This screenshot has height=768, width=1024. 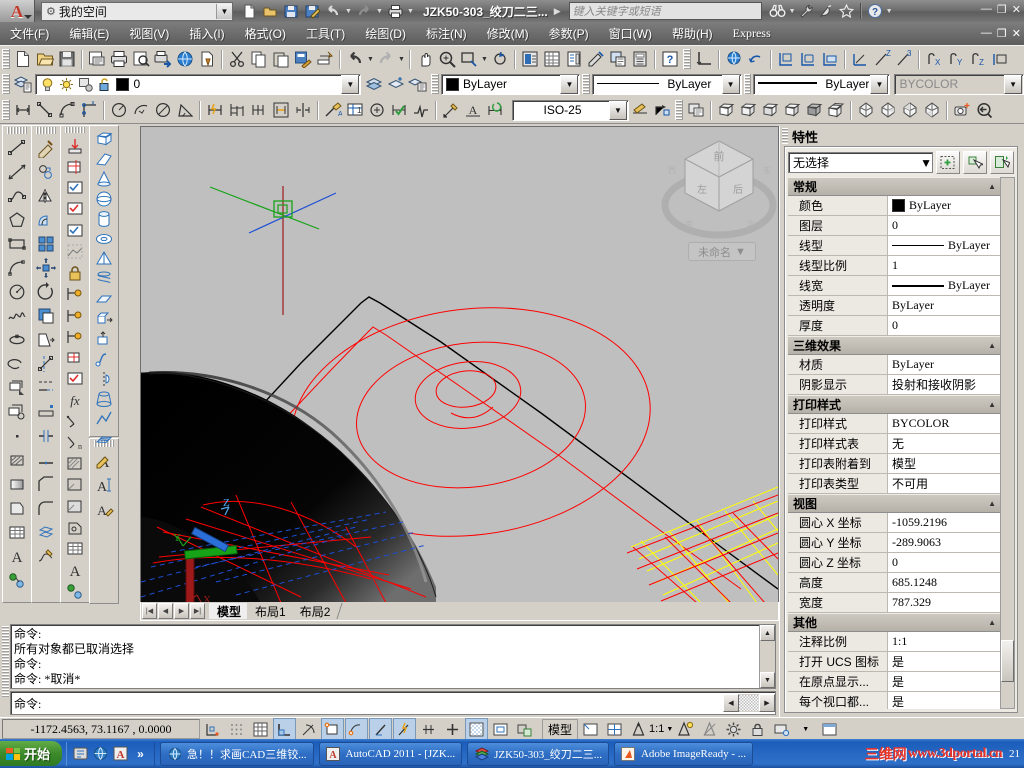 I want to click on dim-update-icon, so click(x=495, y=110).